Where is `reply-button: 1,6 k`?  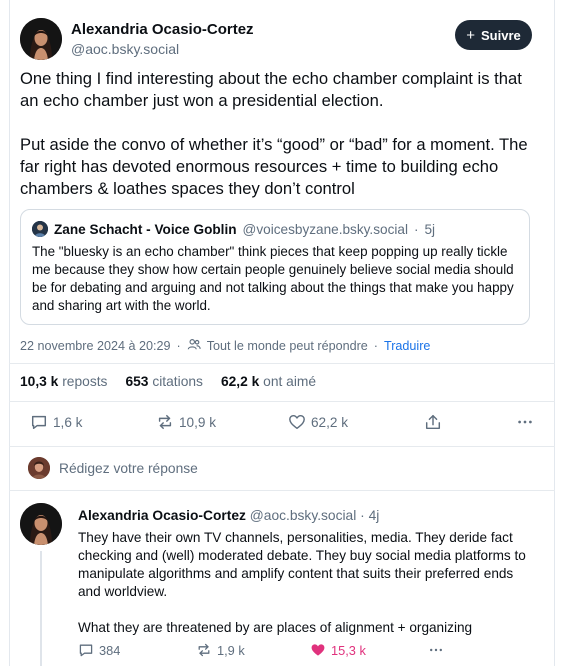 reply-button: 1,6 k is located at coordinates (56, 422).